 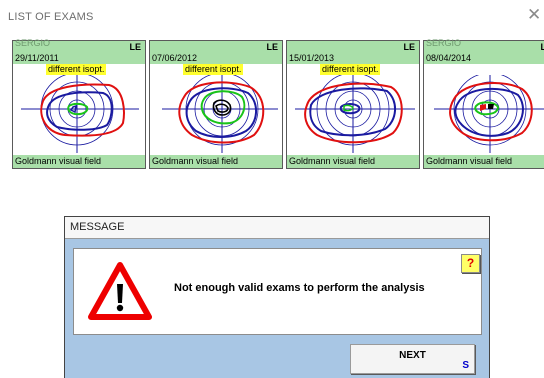 What do you see at coordinates (470, 263) in the screenshot?
I see `help-button: ?` at bounding box center [470, 263].